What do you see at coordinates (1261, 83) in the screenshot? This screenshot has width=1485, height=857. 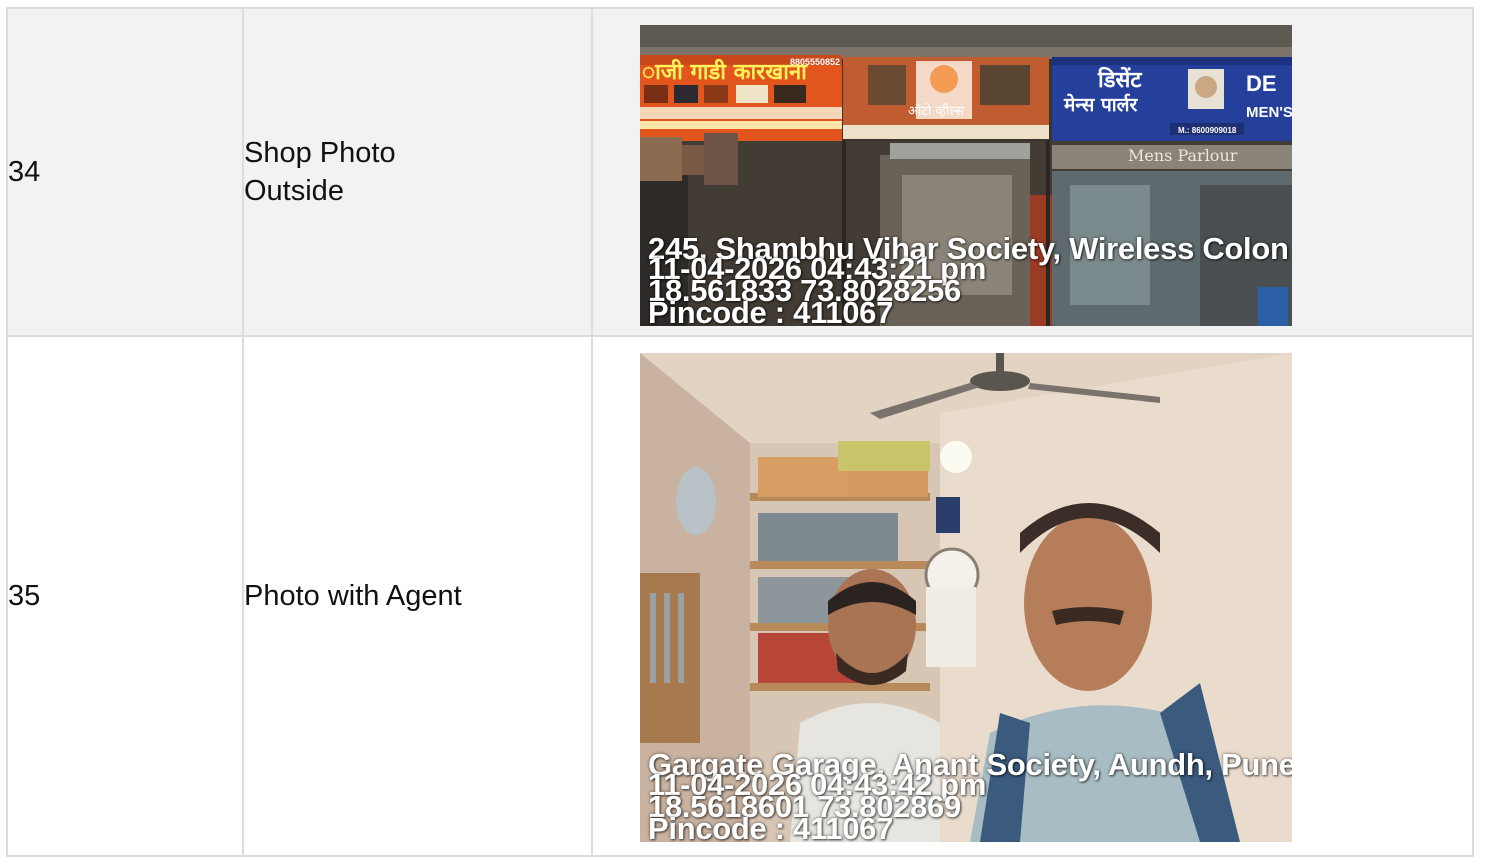 I see `sign-right-en: DE` at bounding box center [1261, 83].